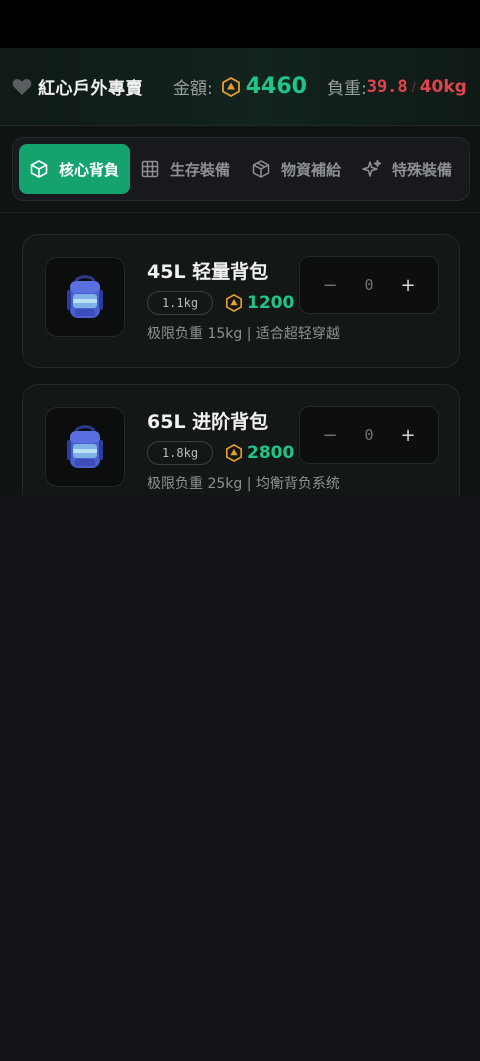 This screenshot has height=1061, width=480. I want to click on tab-survival-gear: 生存裝備, so click(185, 169).